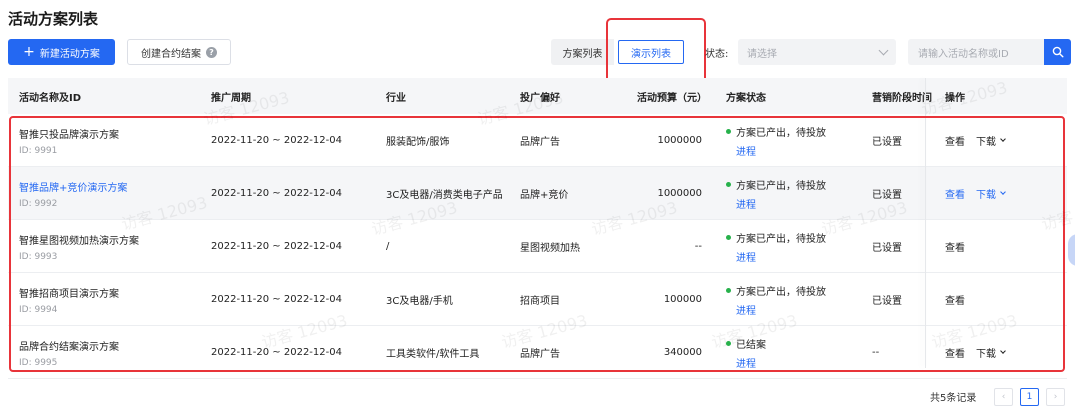  Describe the element at coordinates (50, 98) in the screenshot. I see `col-header-name: 活动名称及ID` at that location.